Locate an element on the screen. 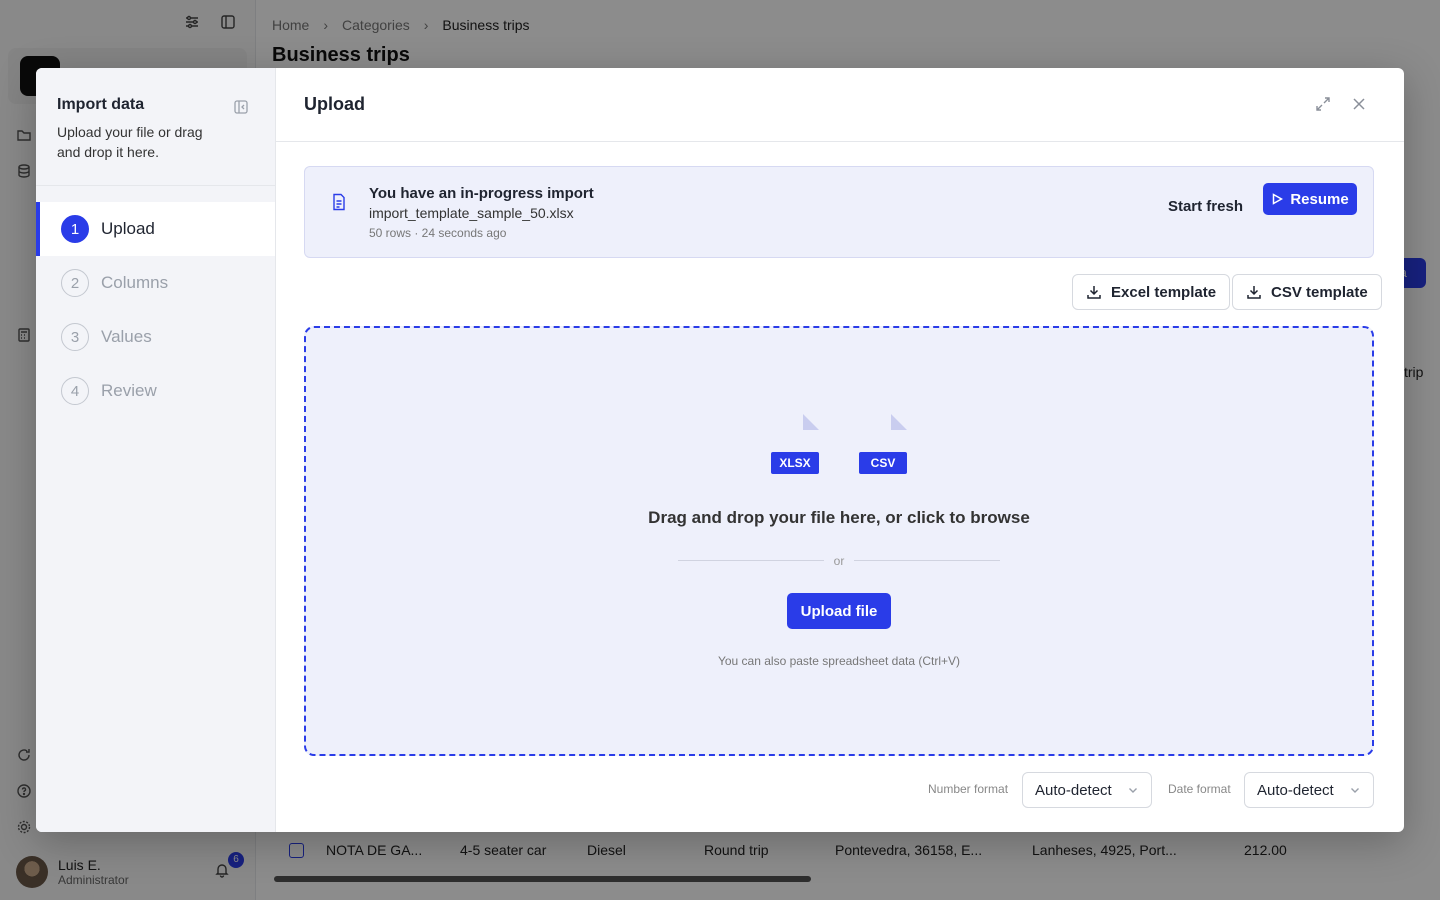 The height and width of the screenshot is (900, 1440). expand-icon is located at coordinates (1323, 104).